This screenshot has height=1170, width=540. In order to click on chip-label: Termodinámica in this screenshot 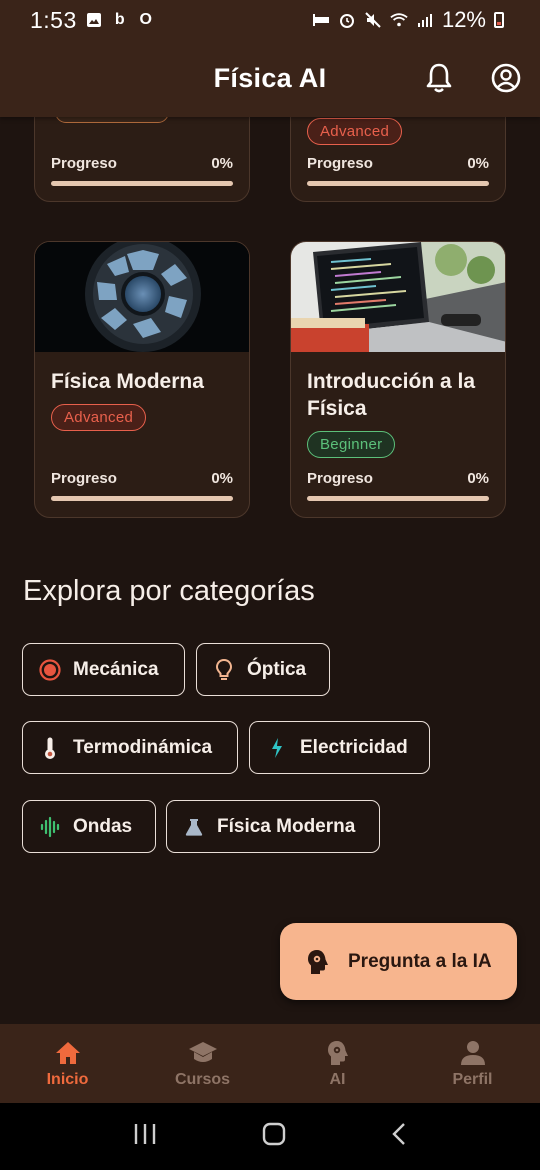, I will do `click(143, 747)`.